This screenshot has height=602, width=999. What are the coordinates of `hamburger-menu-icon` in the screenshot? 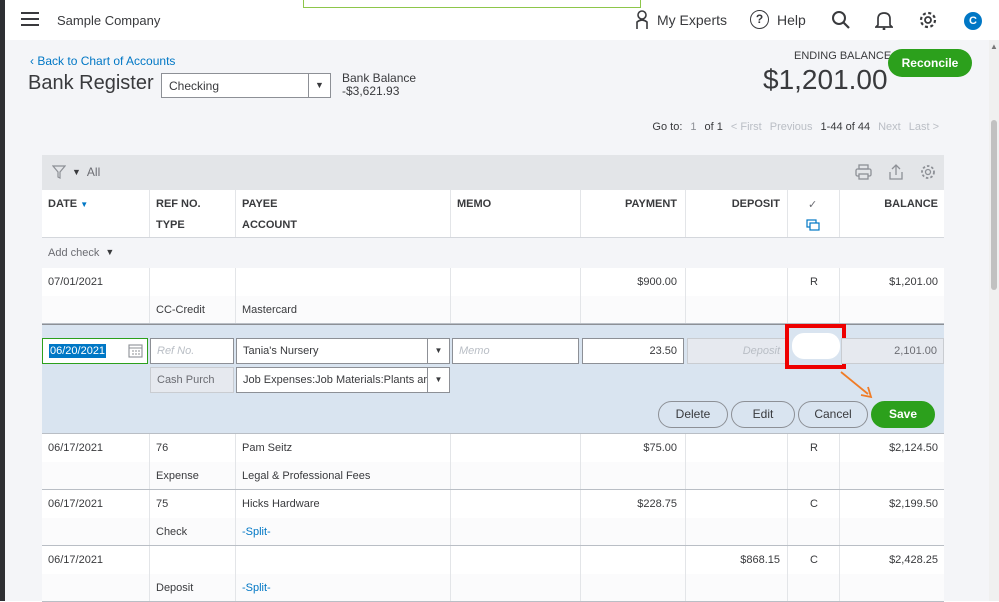 It's located at (30, 19).